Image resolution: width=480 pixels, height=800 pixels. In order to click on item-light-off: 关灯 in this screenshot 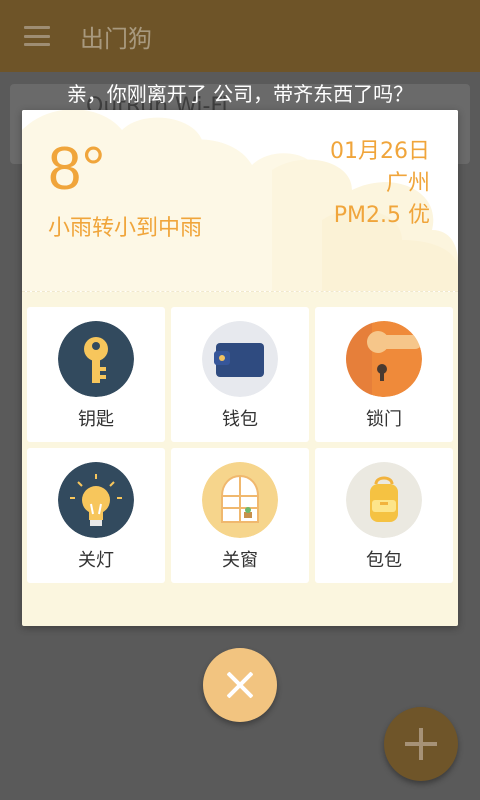, I will do `click(96, 515)`.